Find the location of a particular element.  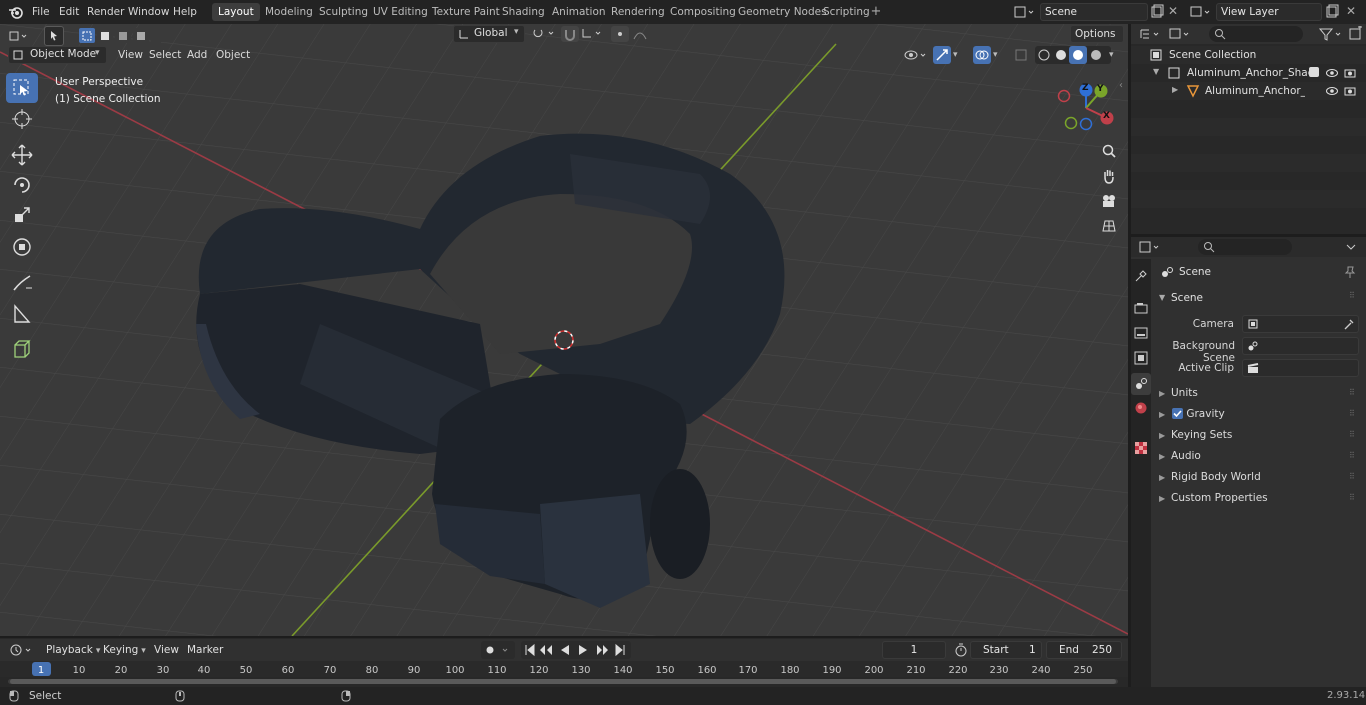

pin-icon is located at coordinates (1350, 272).